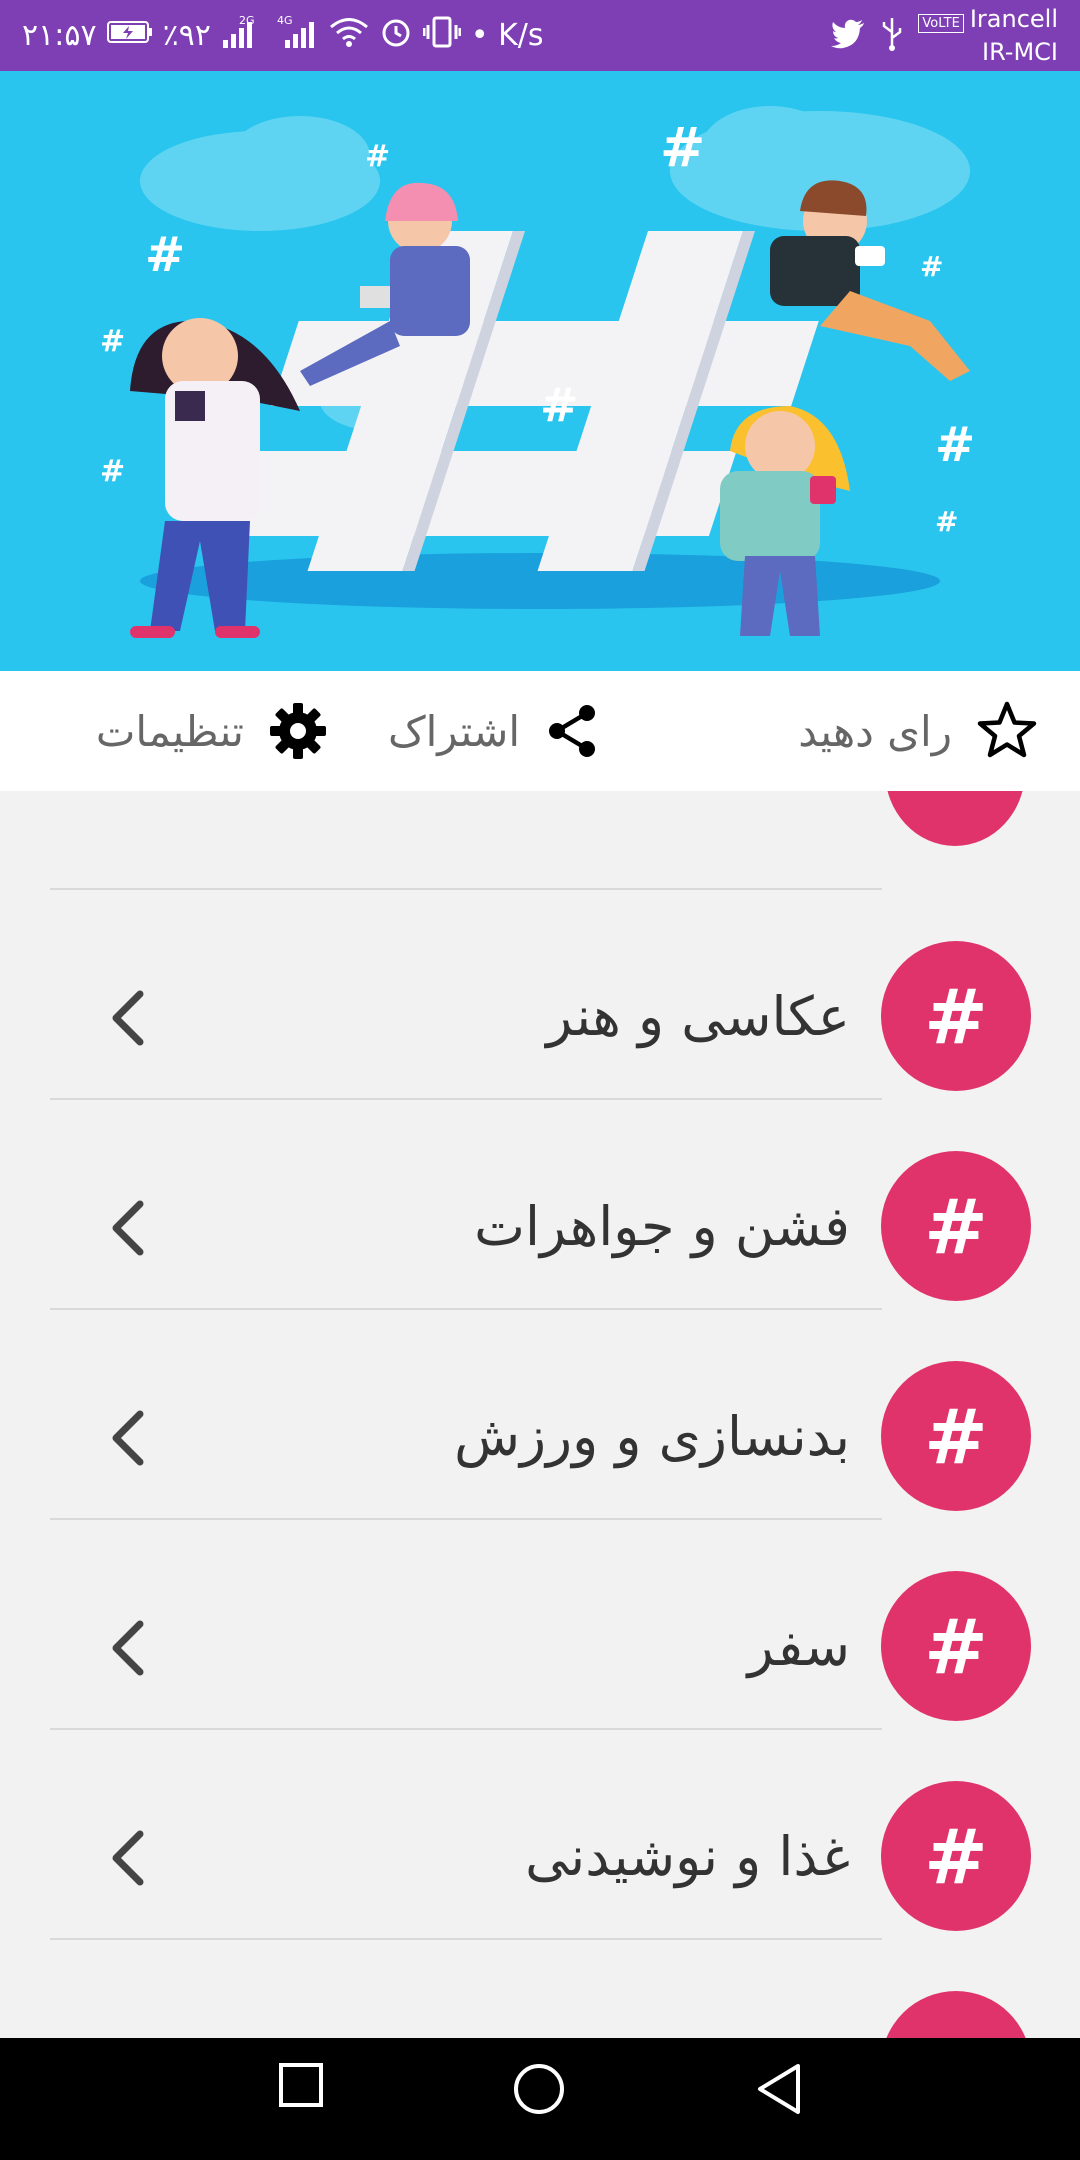  Describe the element at coordinates (687, 1856) in the screenshot. I see `list-item-label: غذا و نوشیدنی` at that location.